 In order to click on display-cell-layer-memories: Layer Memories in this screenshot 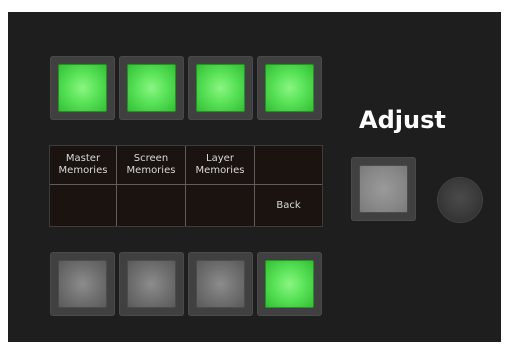, I will do `click(220, 165)`.